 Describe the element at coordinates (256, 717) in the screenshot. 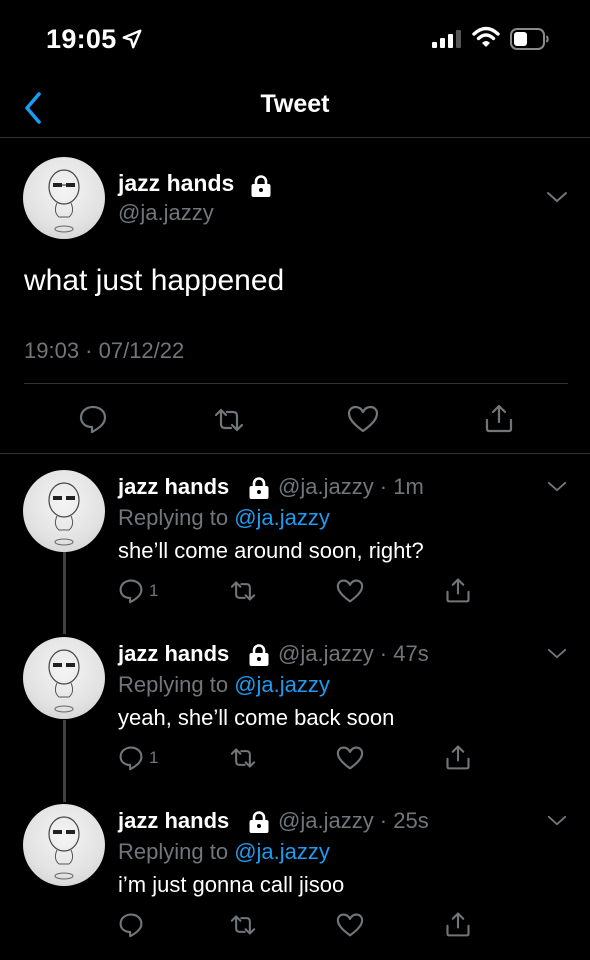

I see `tweet-text: yeah, she’ll come back soon` at that location.